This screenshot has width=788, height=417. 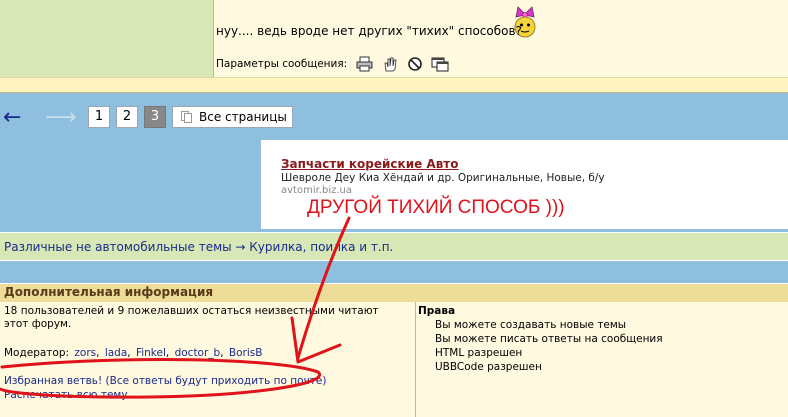 I want to click on ad-title-link: Запчасти корейские Авто, so click(x=370, y=164).